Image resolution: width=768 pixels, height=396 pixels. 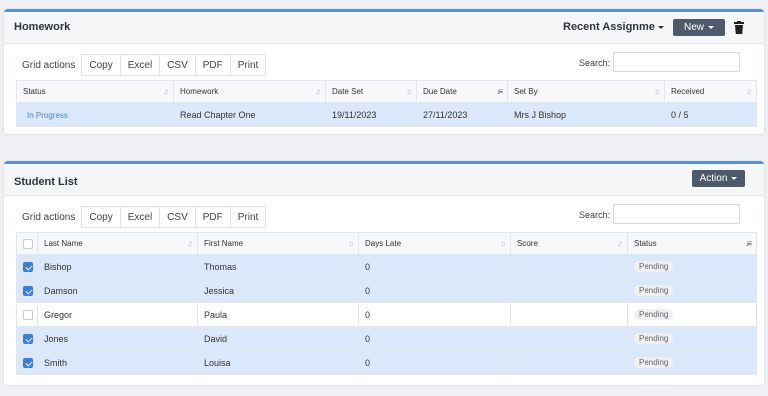 I want to click on col-status: Status ↓↑, so click(x=95, y=91).